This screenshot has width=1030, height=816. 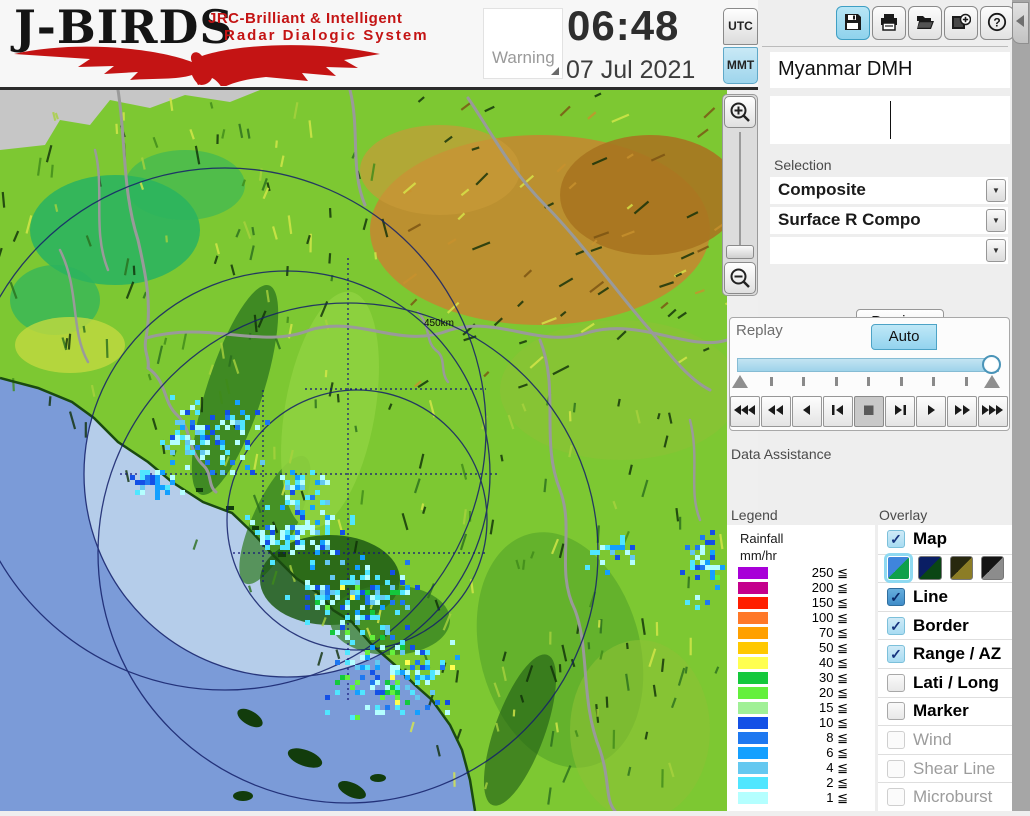 I want to click on legend-row: 2 ≦, so click(x=800, y=782).